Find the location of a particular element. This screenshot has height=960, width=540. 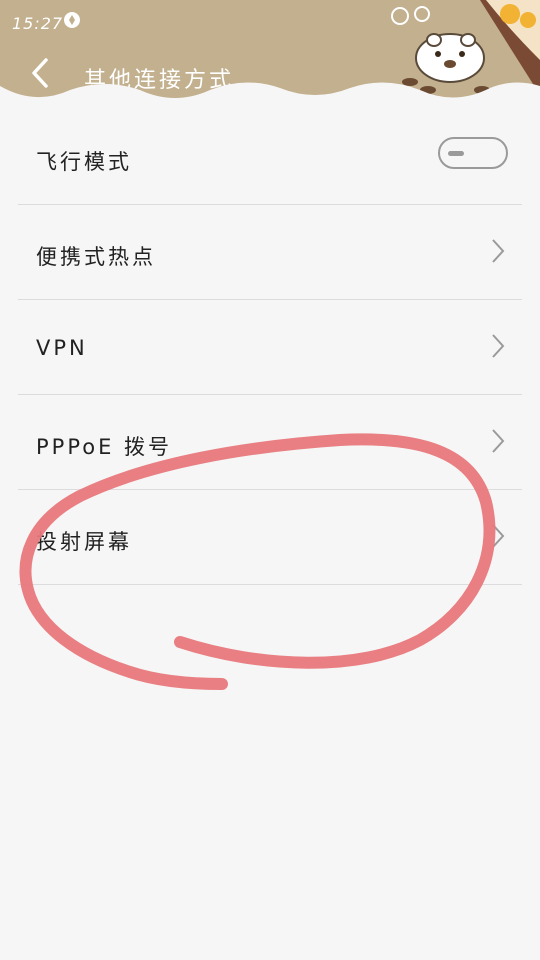

sync-icon is located at coordinates (72, 20).